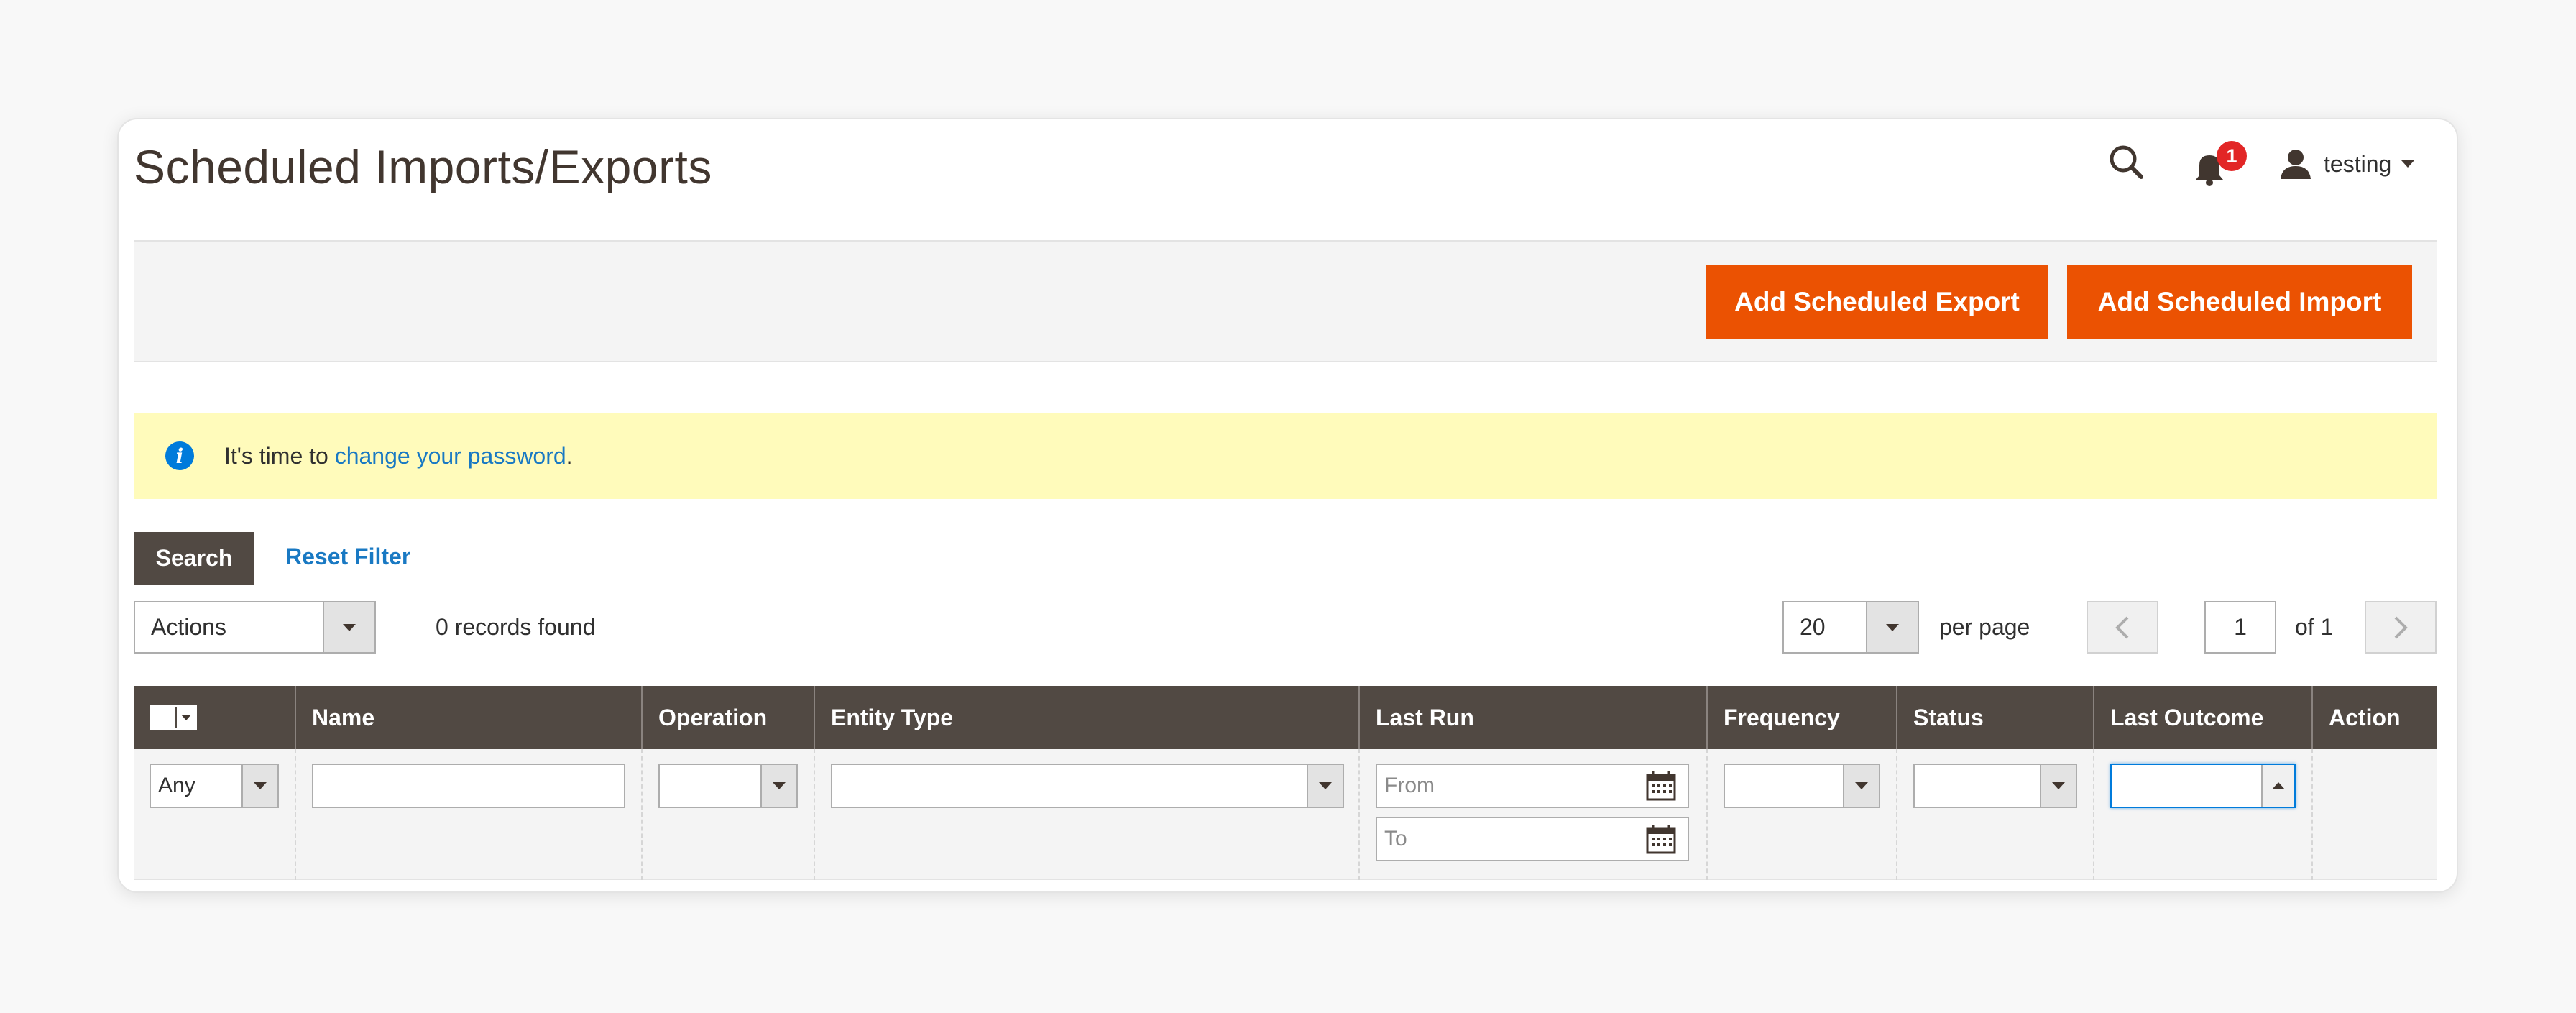  Describe the element at coordinates (2239, 302) in the screenshot. I see `add-scheduled-import-button: Add Scheduled Import` at that location.